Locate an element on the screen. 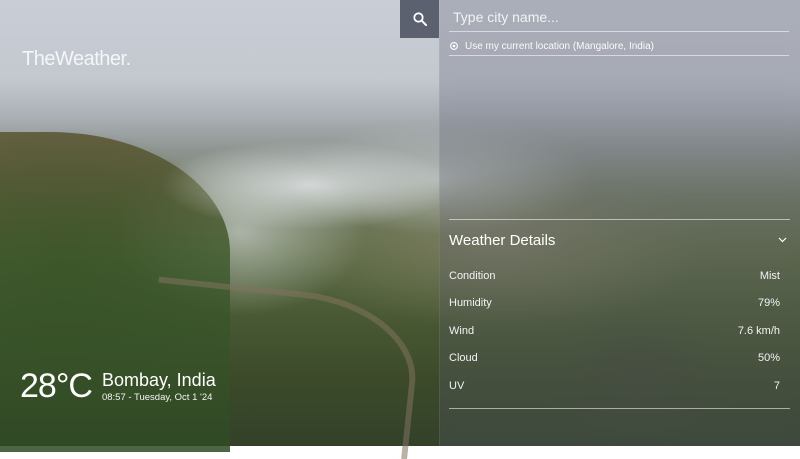  background-mist is located at coordinates (310, 185).